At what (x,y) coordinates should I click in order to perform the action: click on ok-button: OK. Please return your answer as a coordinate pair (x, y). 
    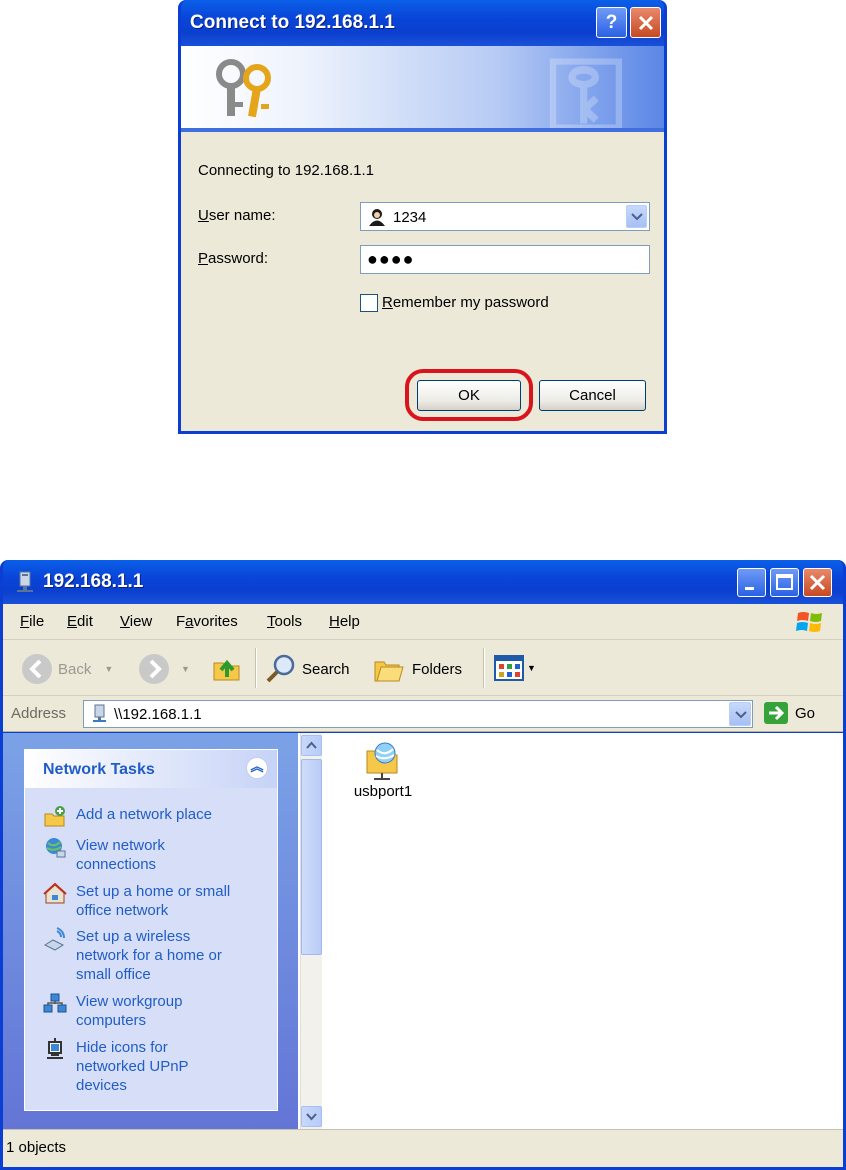
    Looking at the image, I should click on (469, 395).